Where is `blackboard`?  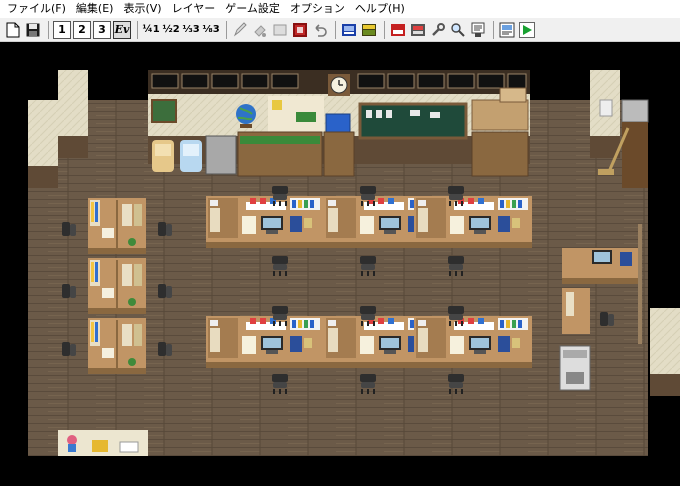
blackboard is located at coordinates (413, 121).